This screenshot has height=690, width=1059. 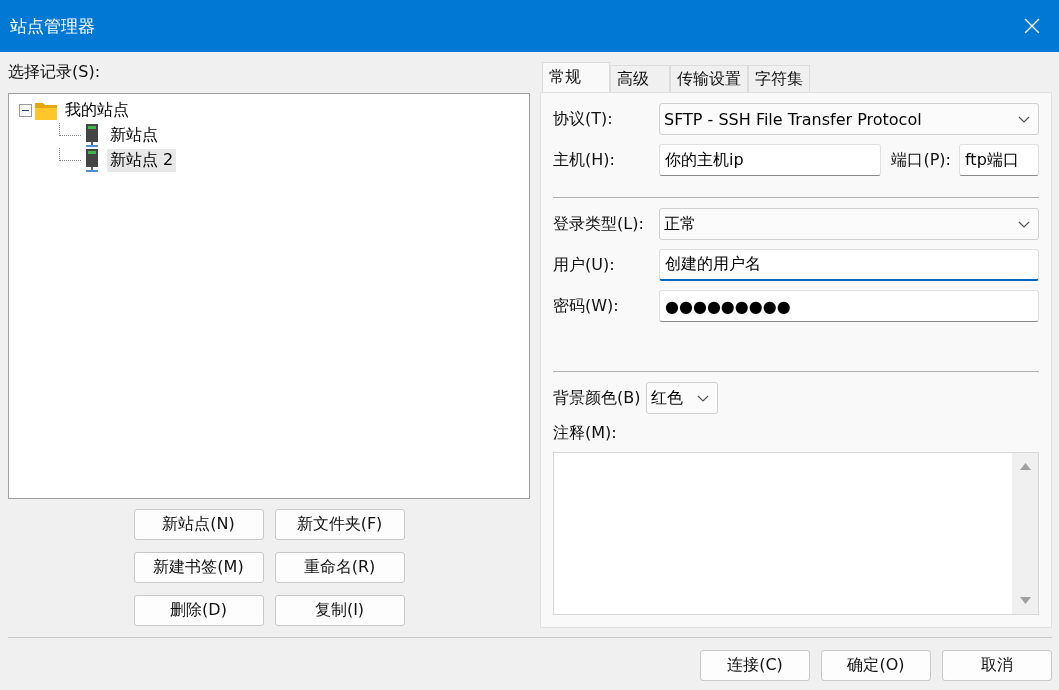 What do you see at coordinates (52, 26) in the screenshot?
I see `window-title: 站点管理器` at bounding box center [52, 26].